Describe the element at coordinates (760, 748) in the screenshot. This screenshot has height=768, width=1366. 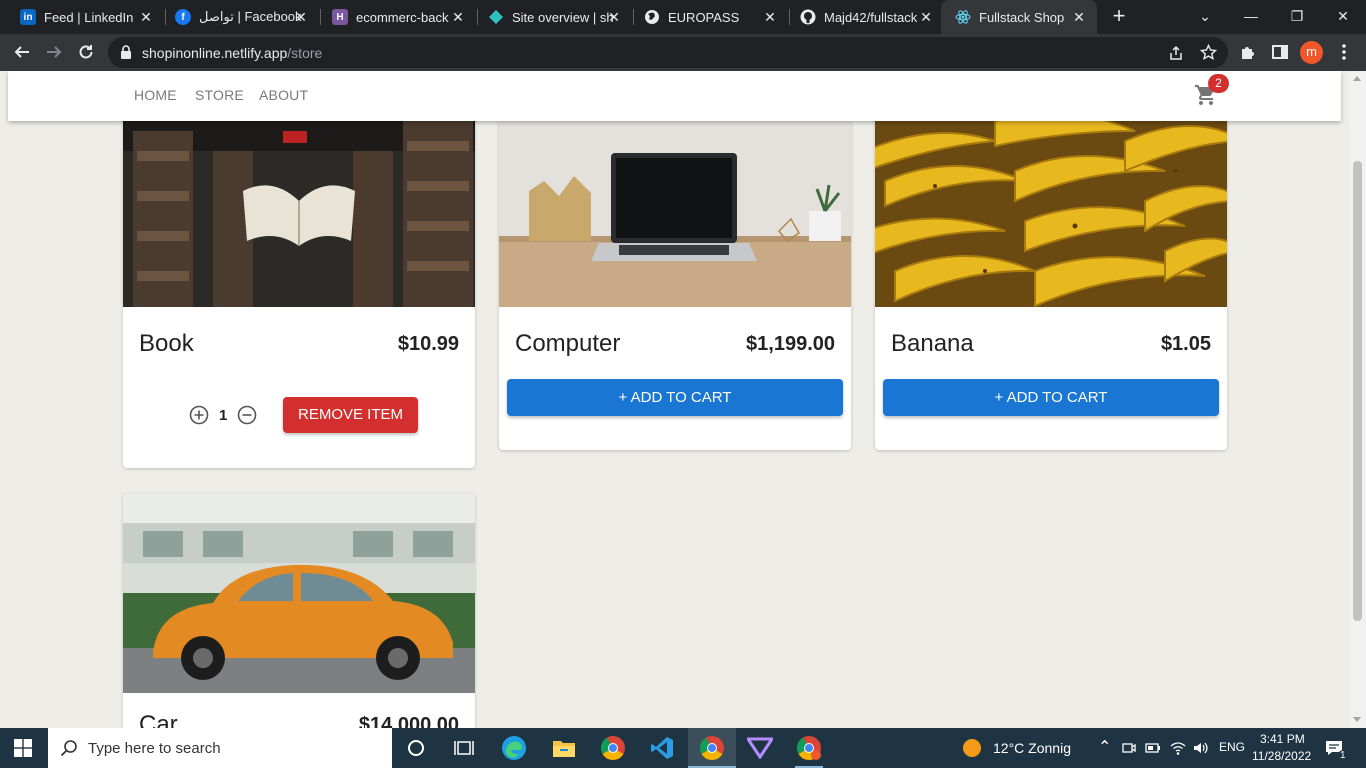
I see `proton-vpn-icon` at that location.